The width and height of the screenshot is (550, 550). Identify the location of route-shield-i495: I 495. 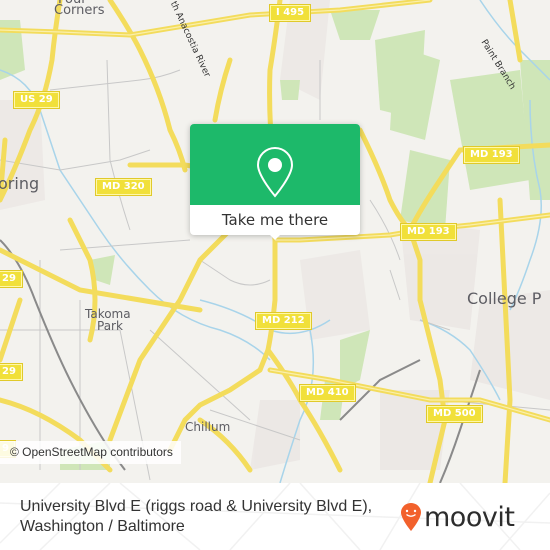
(290, 13).